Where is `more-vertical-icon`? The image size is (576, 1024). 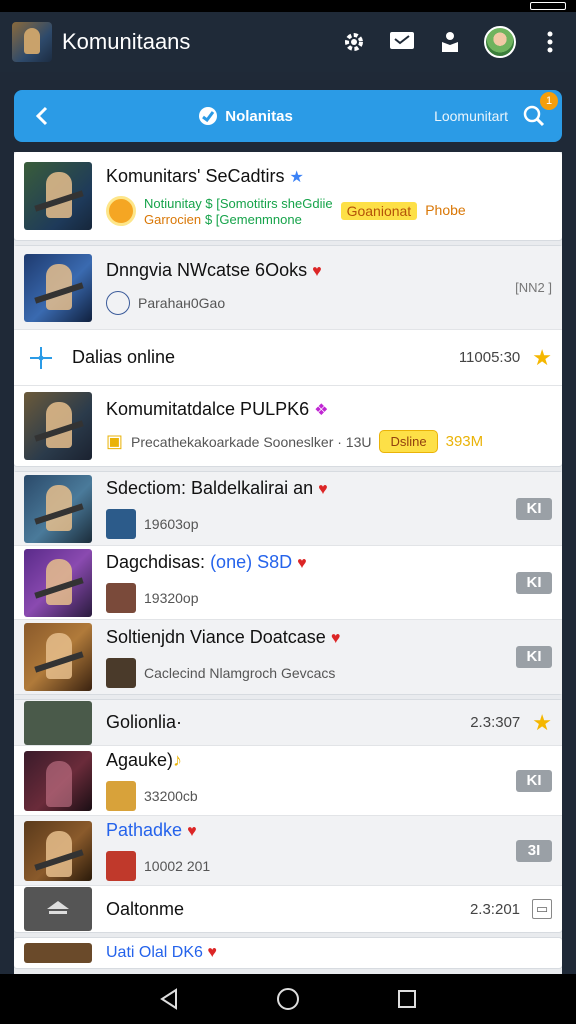 more-vertical-icon is located at coordinates (550, 42).